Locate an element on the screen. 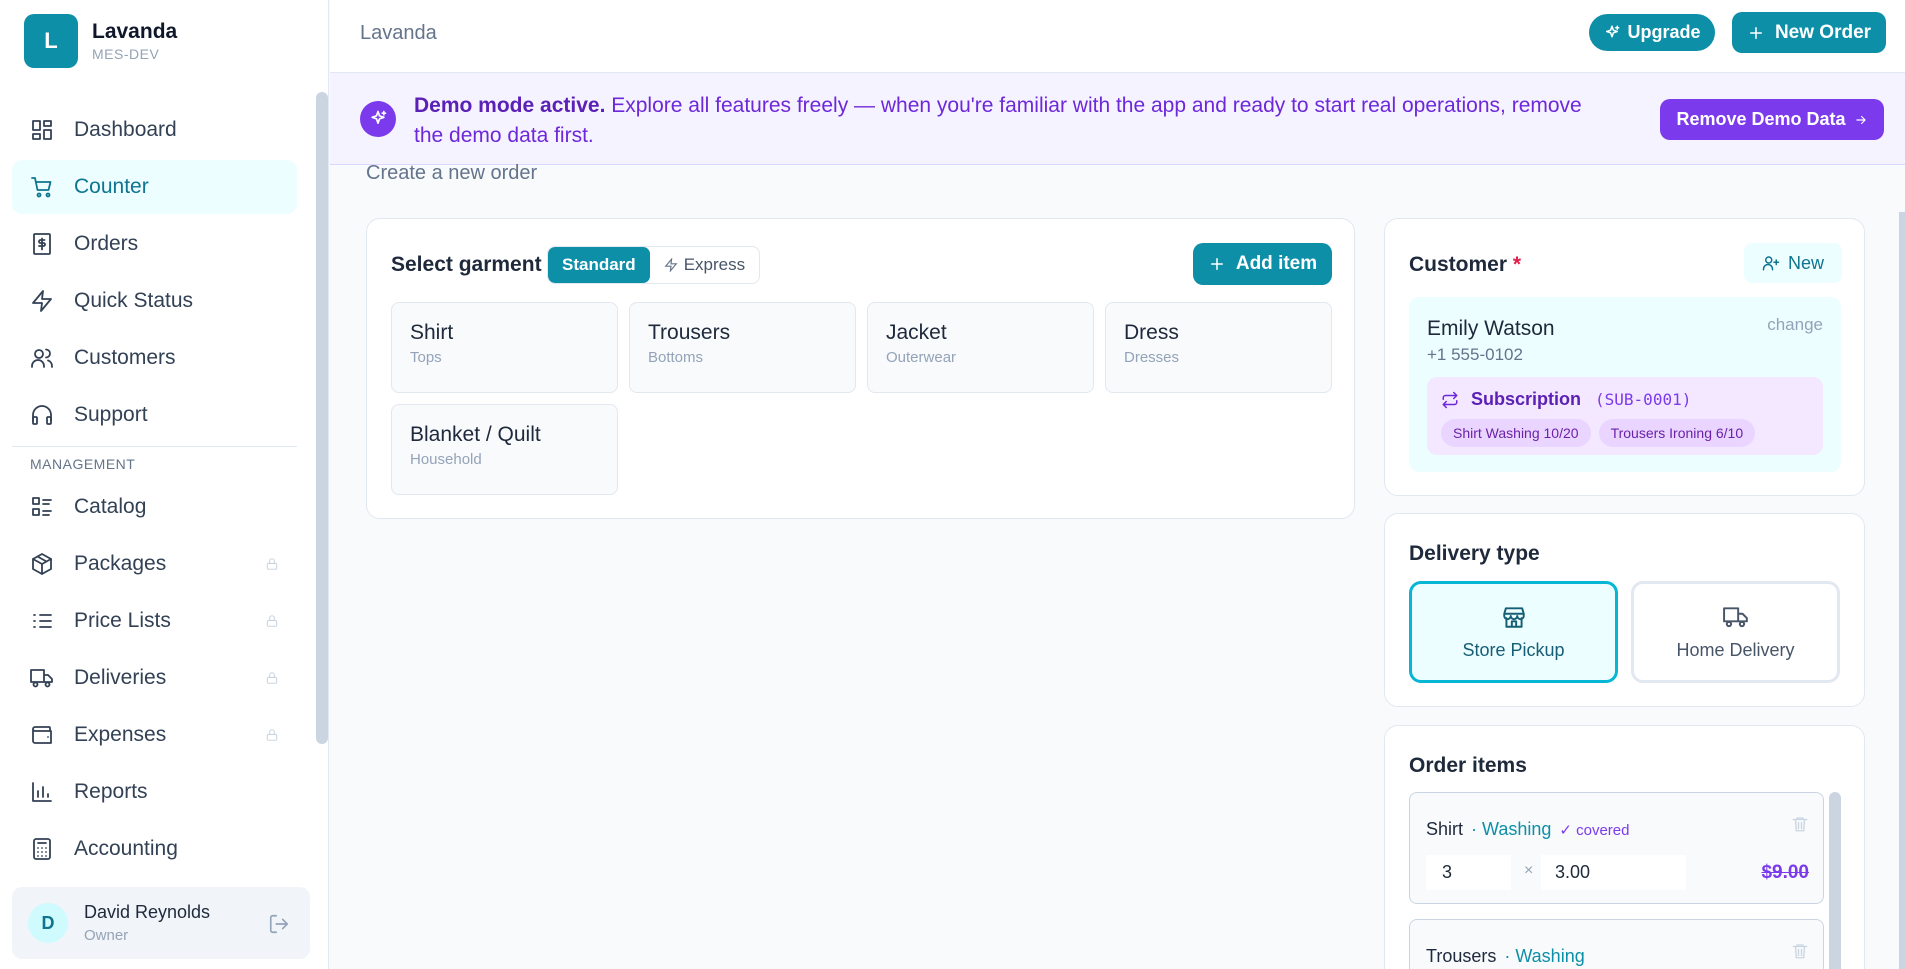 The height and width of the screenshot is (969, 1905). garment-tile-shirt: Shirt Tops is located at coordinates (504, 347).